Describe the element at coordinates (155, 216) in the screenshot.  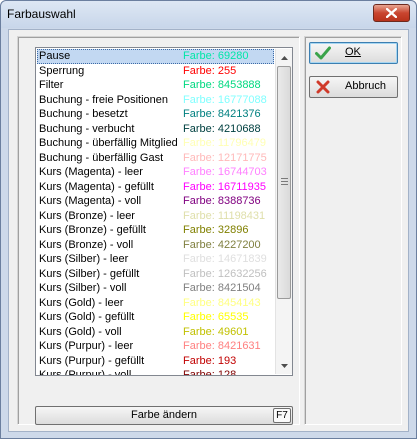
I see `color-list-item: Kurs (Bronze) - leer Farbe: 11198431` at that location.